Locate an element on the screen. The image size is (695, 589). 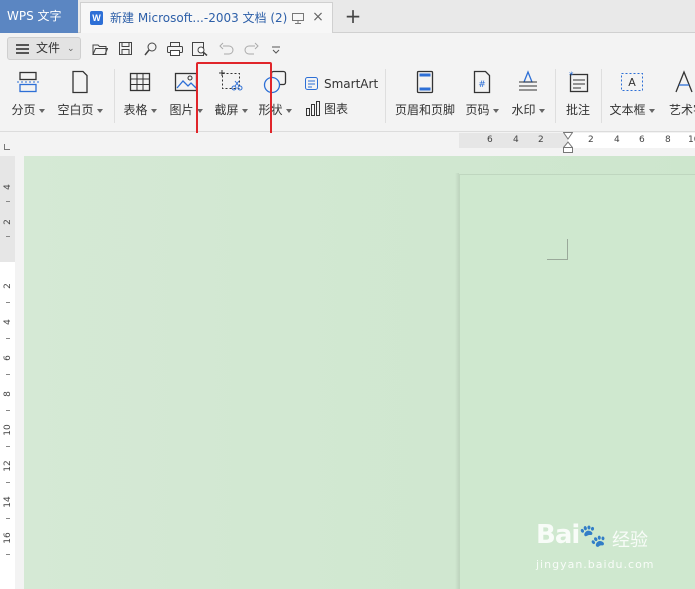
blank-page-label: 空白页 is located at coordinates (80, 109).